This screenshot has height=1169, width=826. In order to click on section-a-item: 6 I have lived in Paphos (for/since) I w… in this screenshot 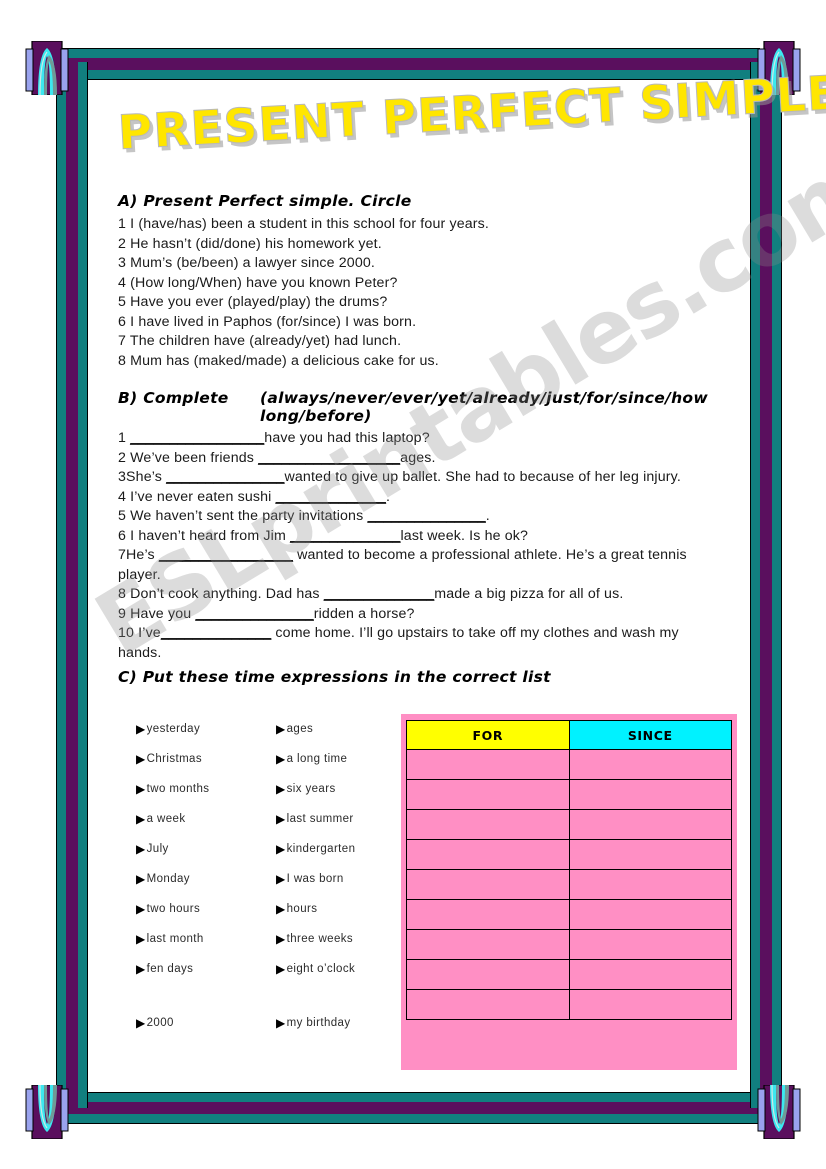, I will do `click(267, 321)`.